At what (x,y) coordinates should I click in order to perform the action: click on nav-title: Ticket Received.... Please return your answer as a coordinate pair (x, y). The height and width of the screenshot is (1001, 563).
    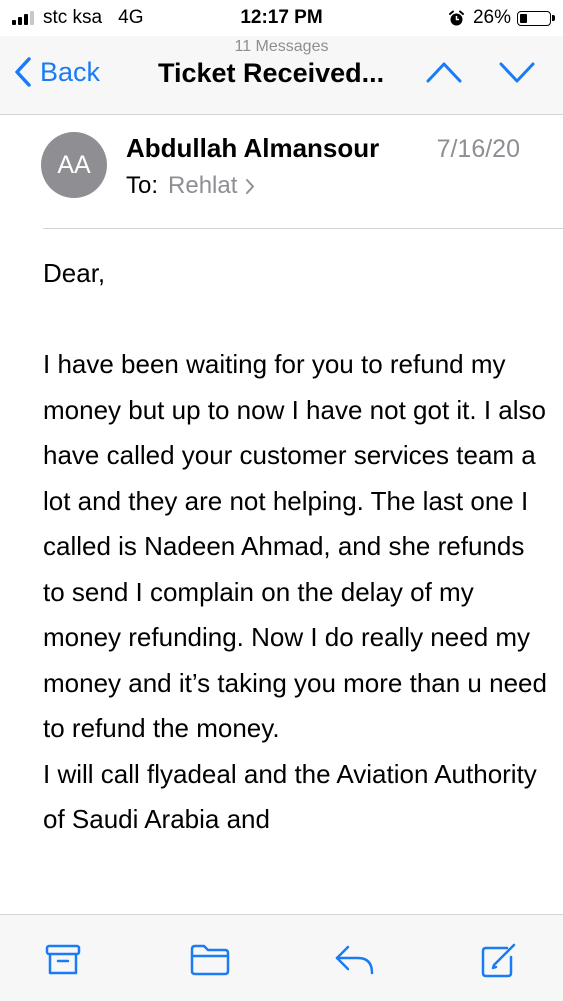
    Looking at the image, I should click on (271, 73).